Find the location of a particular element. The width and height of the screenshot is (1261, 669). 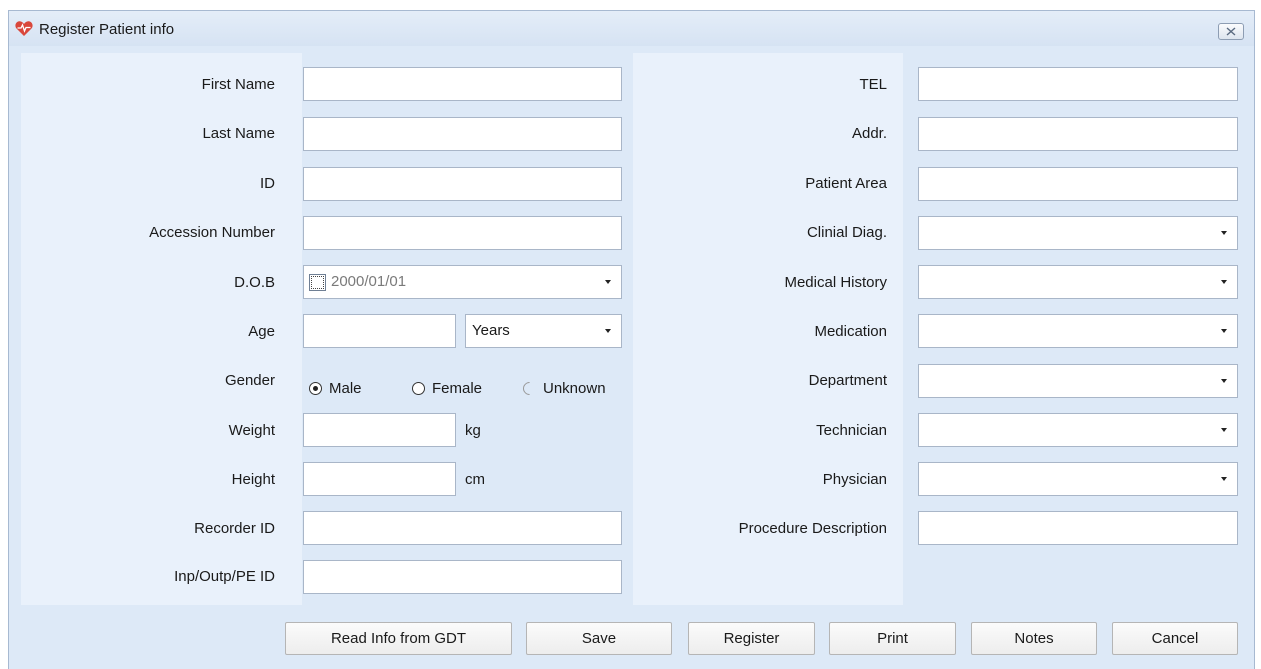

cancel-button: Cancel is located at coordinates (1175, 638).